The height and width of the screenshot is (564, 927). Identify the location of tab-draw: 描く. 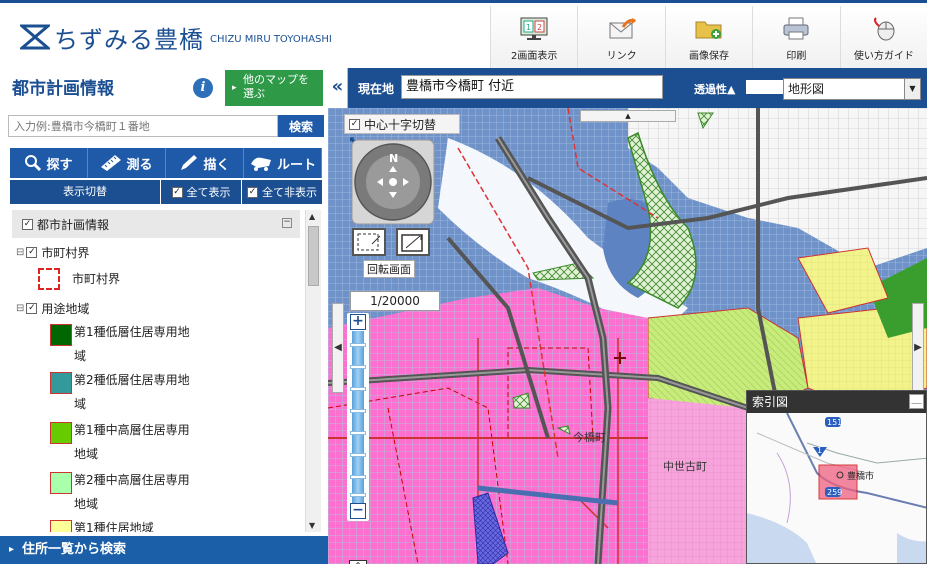
(205, 163).